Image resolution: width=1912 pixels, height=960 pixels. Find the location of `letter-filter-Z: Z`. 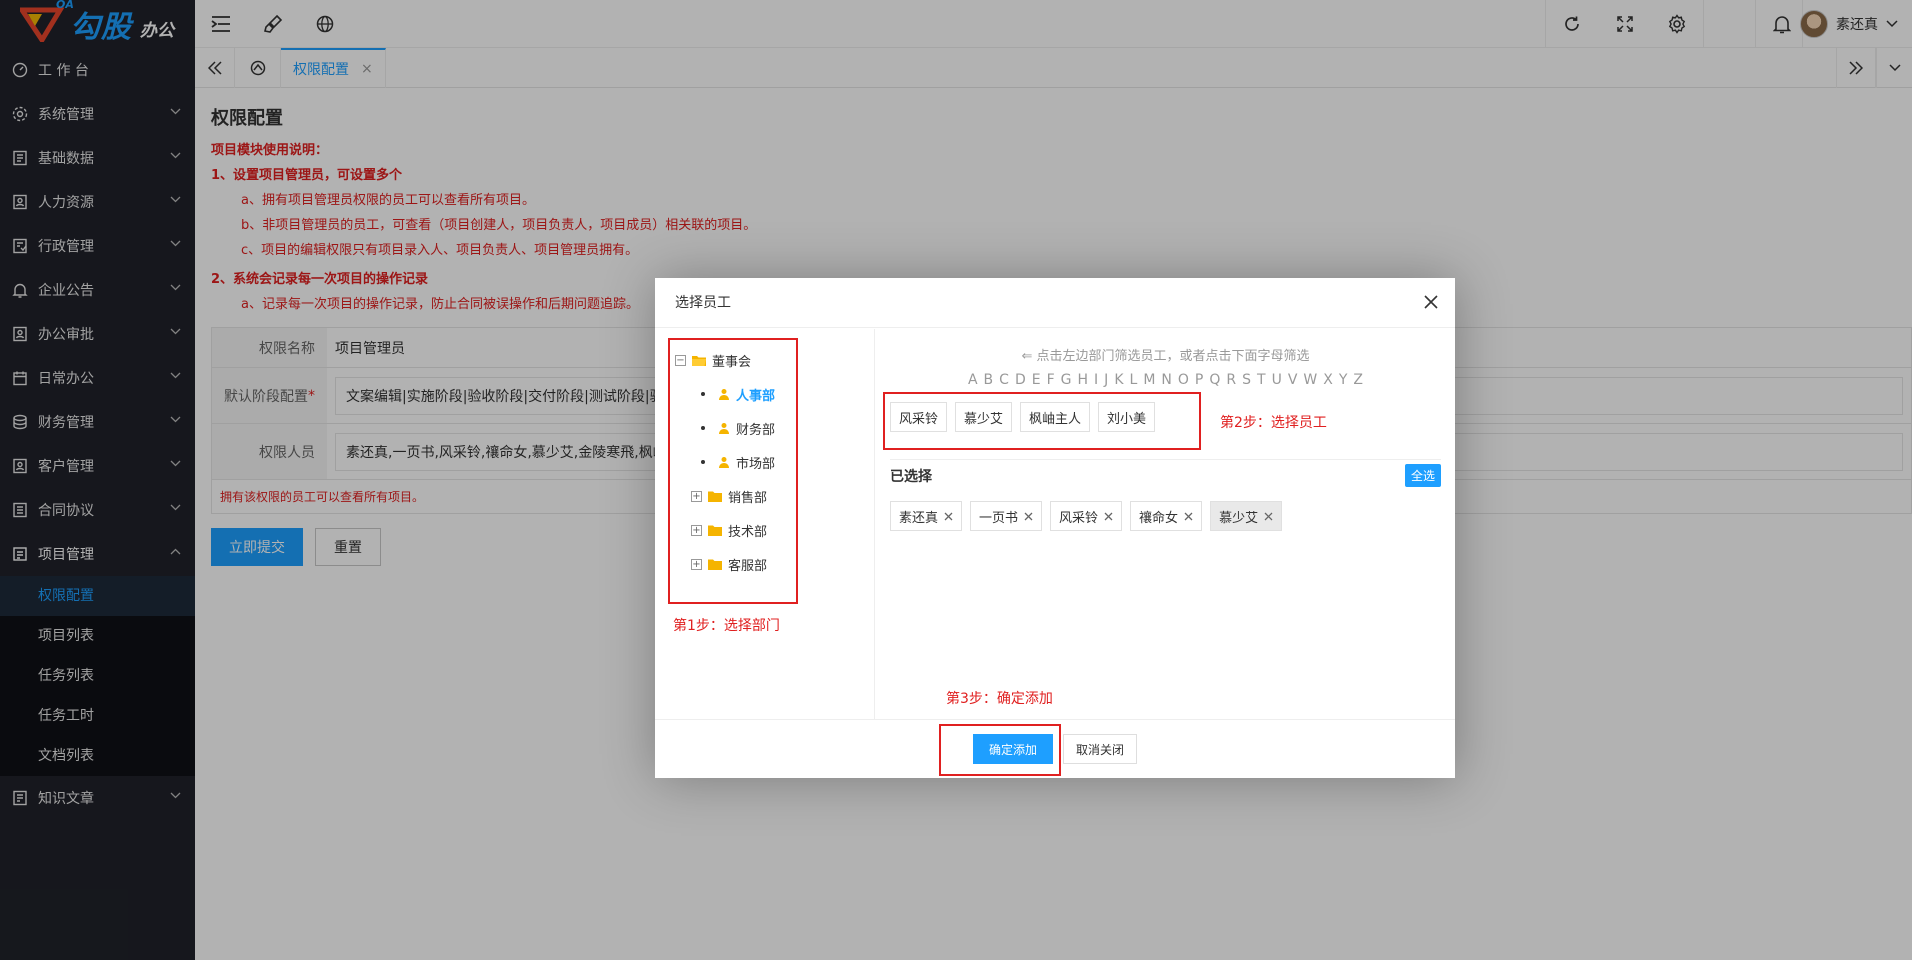

letter-filter-Z: Z is located at coordinates (1358, 380).